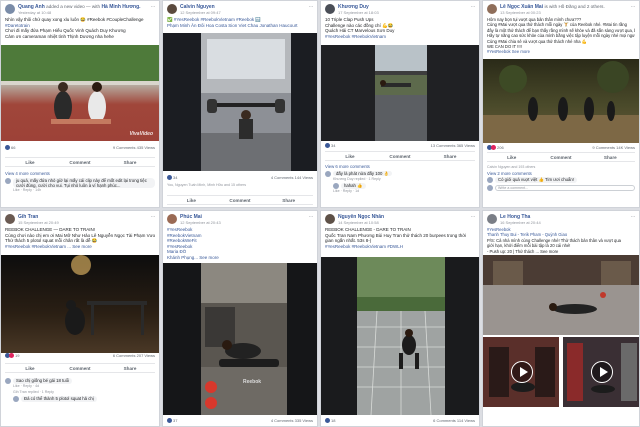  What do you see at coordinates (565, 222) in the screenshot?
I see `timestamp: 16 September at 20:44` at bounding box center [565, 222].